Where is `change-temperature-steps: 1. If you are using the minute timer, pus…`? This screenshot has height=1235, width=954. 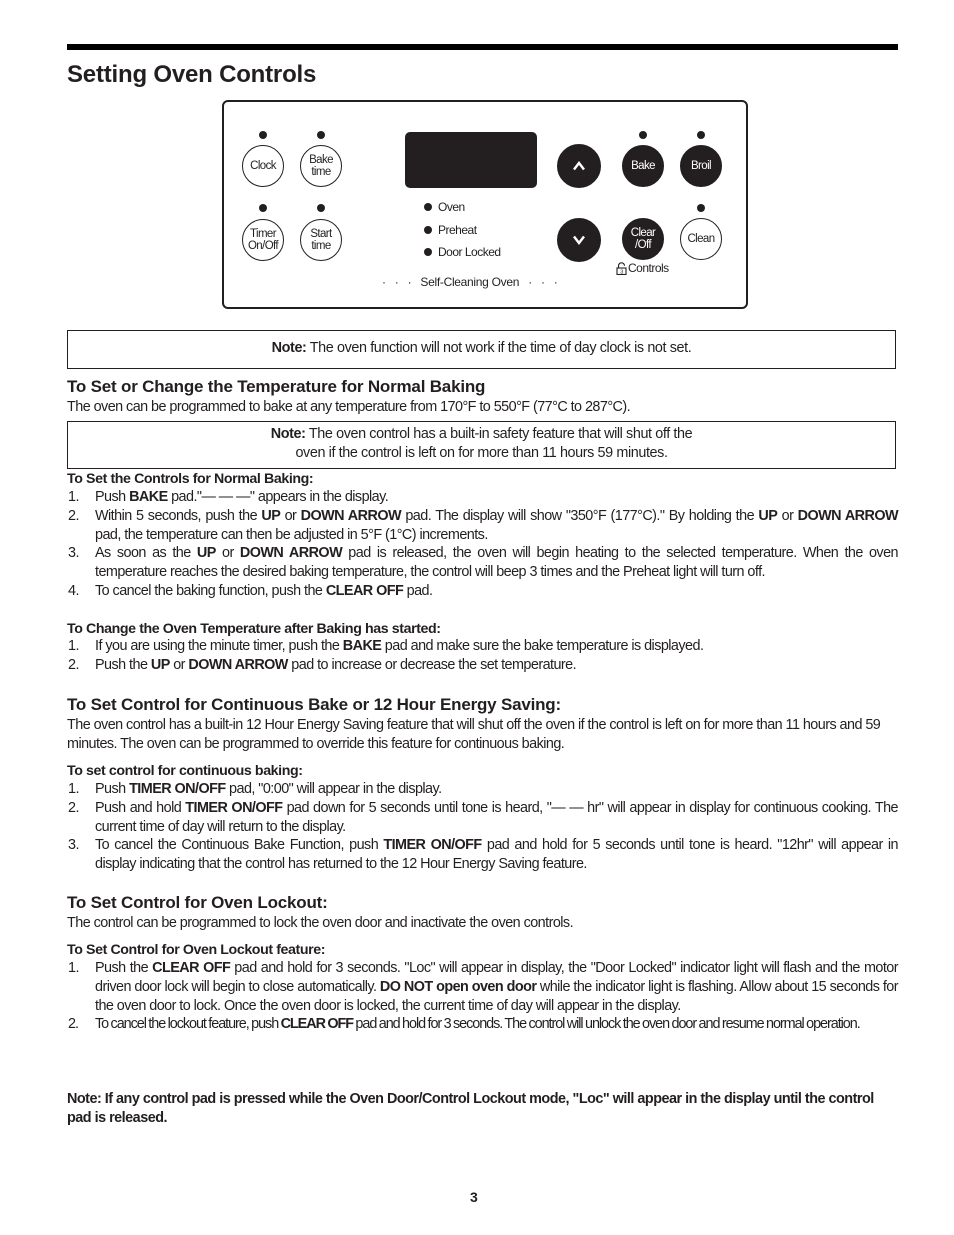 change-temperature-steps: 1. If you are using the minute timer, pus… is located at coordinates (482, 656).